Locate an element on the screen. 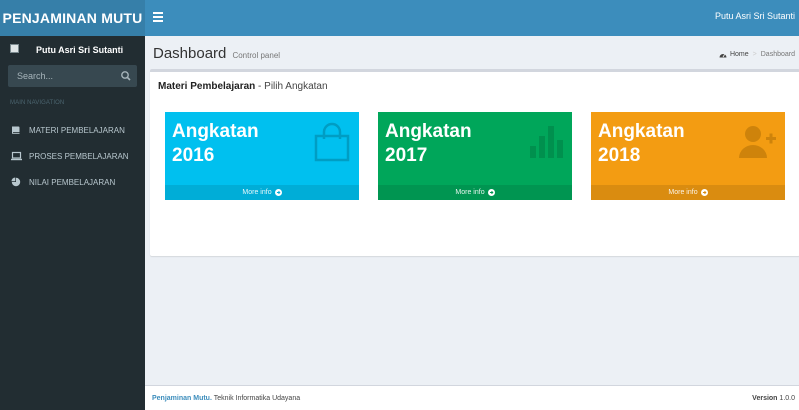 Image resolution: width=799 pixels, height=410 pixels. footer-version: Version 1.0.0 is located at coordinates (773, 398).